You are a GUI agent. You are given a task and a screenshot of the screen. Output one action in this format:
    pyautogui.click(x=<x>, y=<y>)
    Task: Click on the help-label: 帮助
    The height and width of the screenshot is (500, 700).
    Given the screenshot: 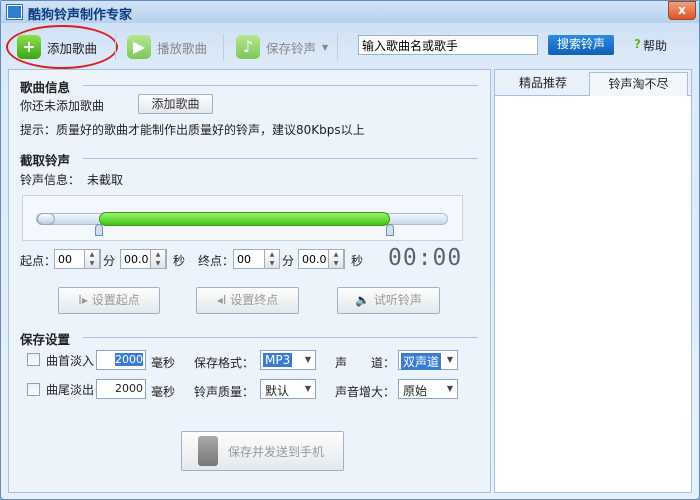 What is the action you would take?
    pyautogui.click(x=654, y=46)
    